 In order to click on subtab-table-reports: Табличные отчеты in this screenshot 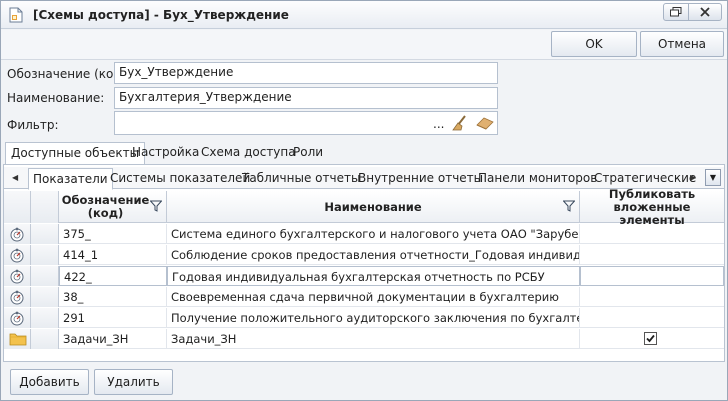, I will do `click(301, 178)`.